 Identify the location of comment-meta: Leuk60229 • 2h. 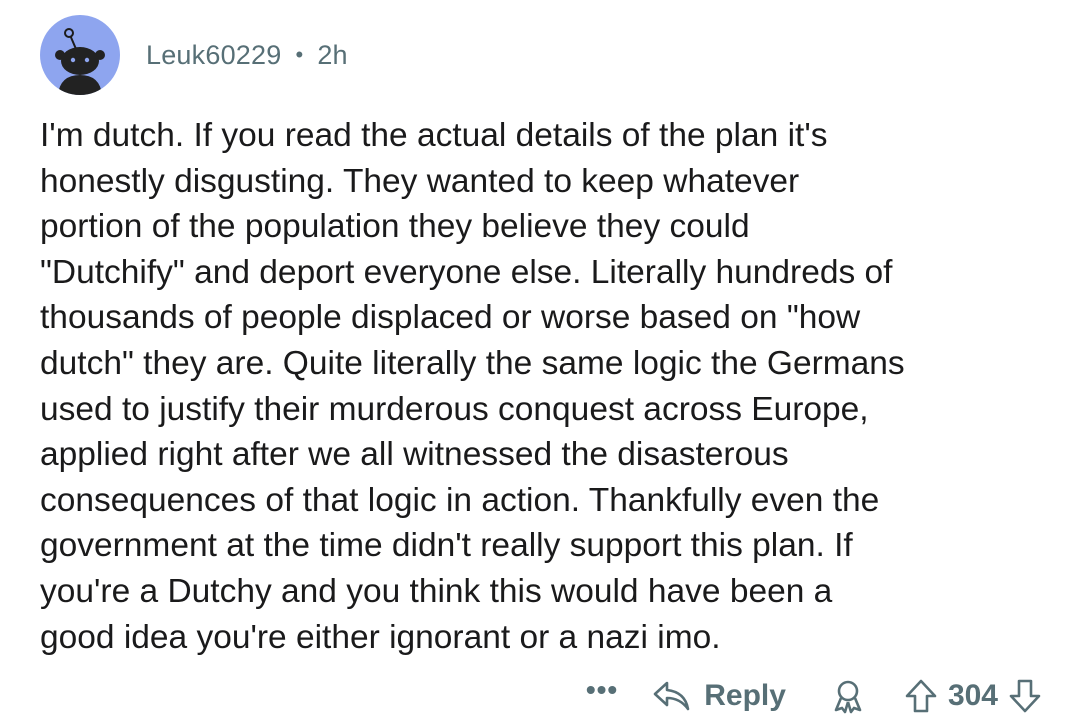
(247, 55).